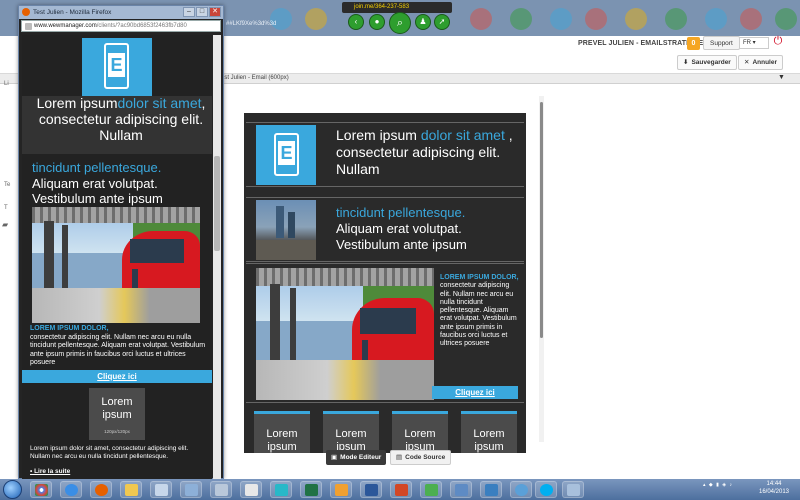 The width and height of the screenshot is (800, 500). Describe the element at coordinates (217, 257) in the screenshot. I see `preview-scrollbar` at that location.